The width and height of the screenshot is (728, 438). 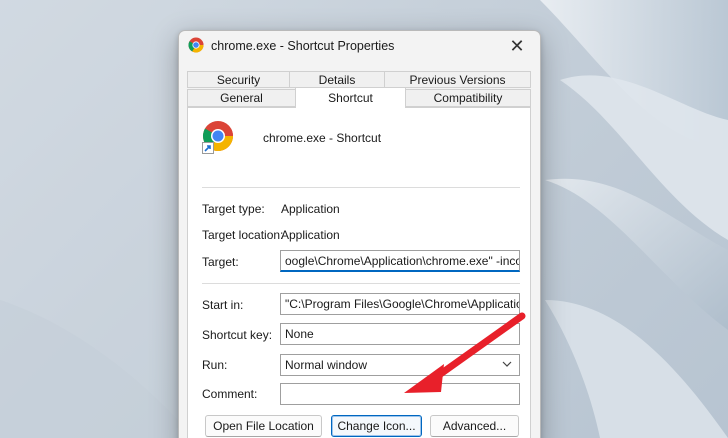 I want to click on tab-previous-versions: Previous Versions, so click(x=457, y=79).